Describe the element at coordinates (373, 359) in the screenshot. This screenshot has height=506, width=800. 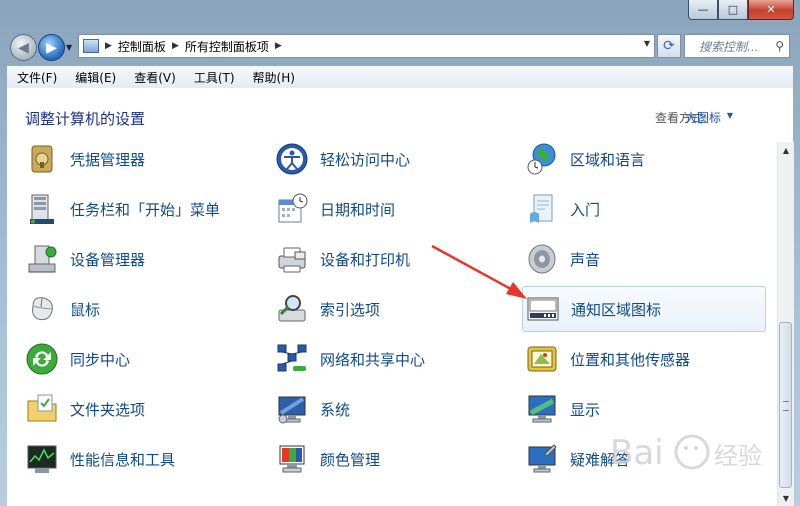
I see `control-panel-item-label: 网络和共享中心` at that location.